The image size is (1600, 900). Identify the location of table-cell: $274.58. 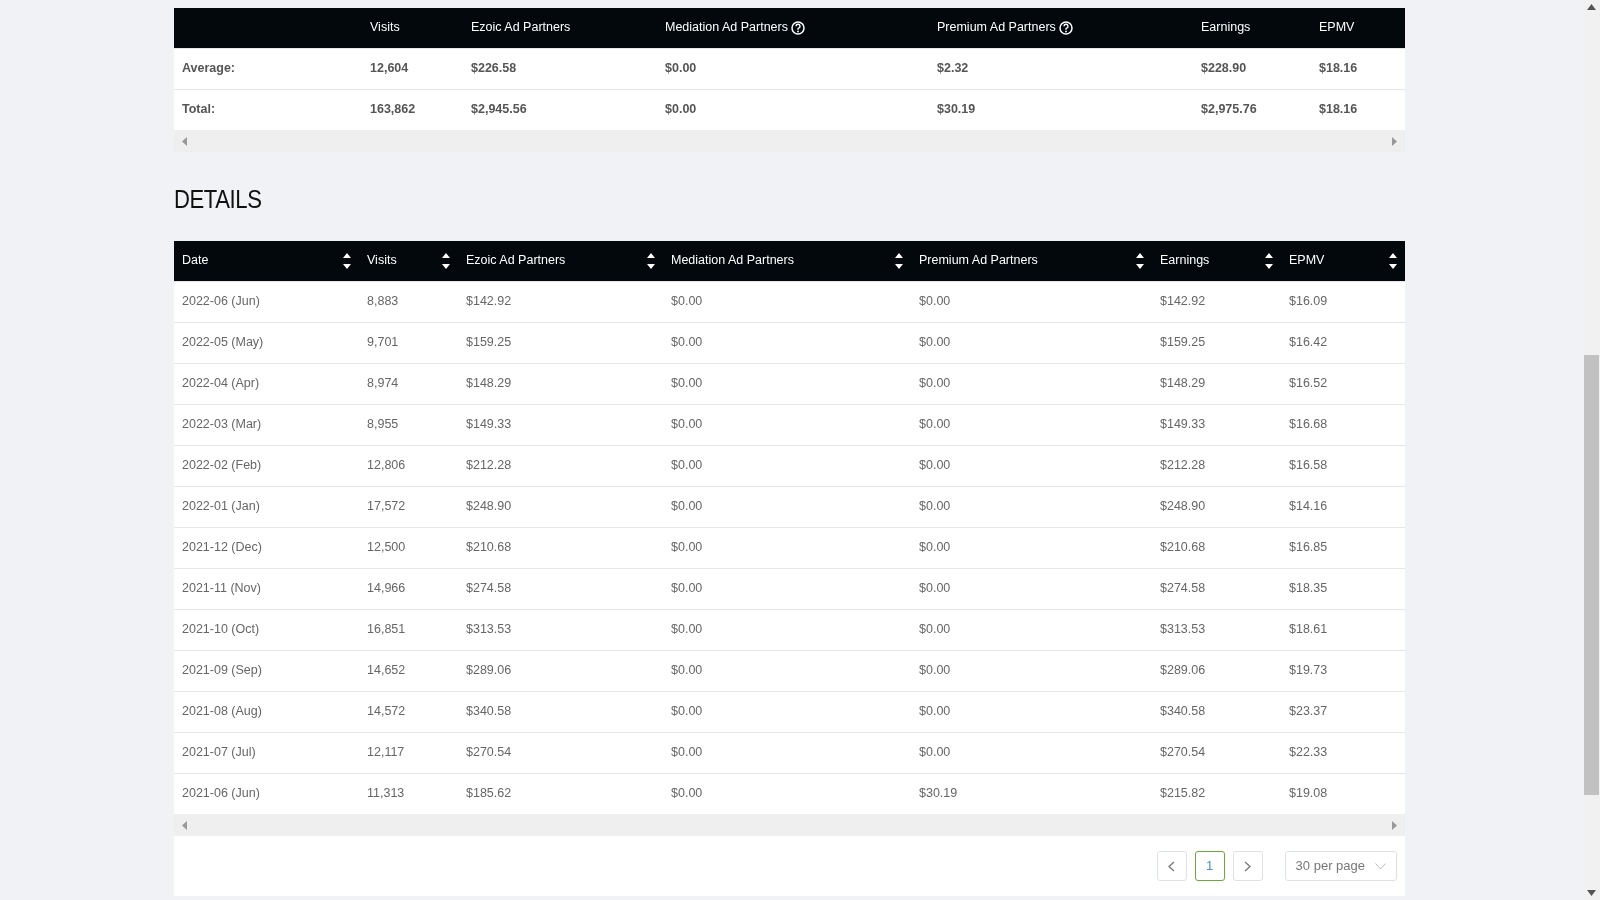
(560, 588).